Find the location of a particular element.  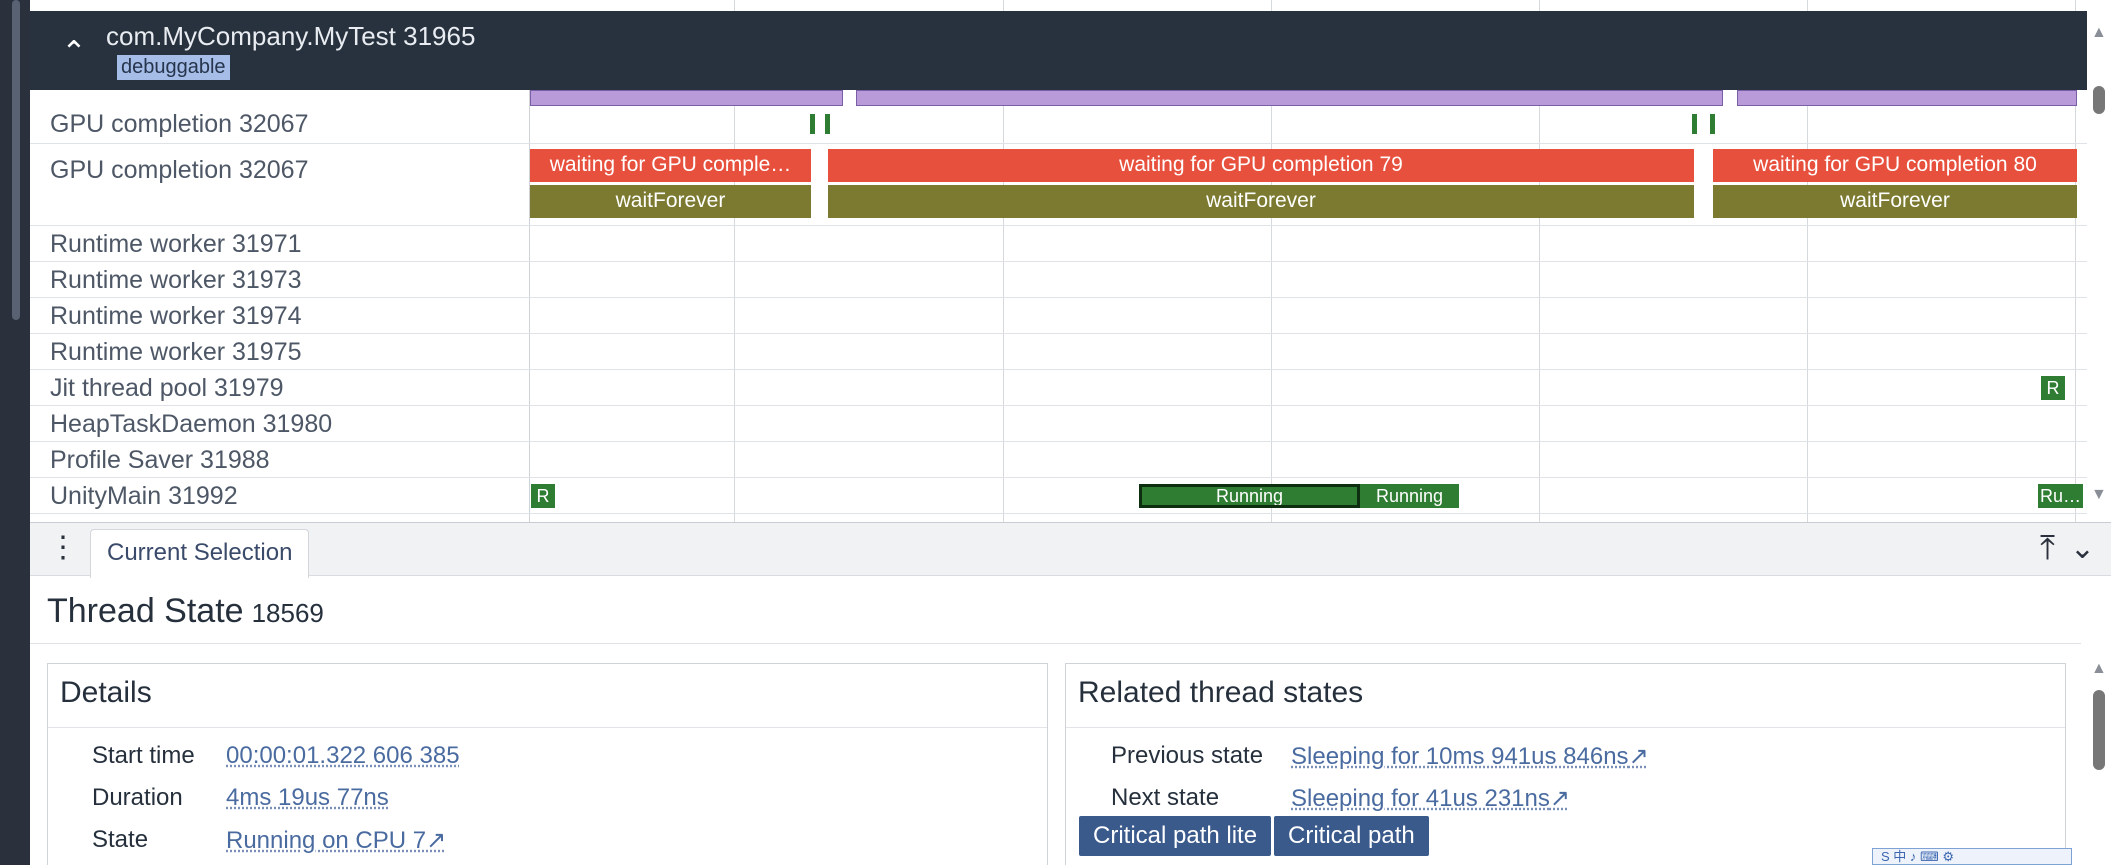

track-label: Runtime worker 31974 is located at coordinates (176, 316).